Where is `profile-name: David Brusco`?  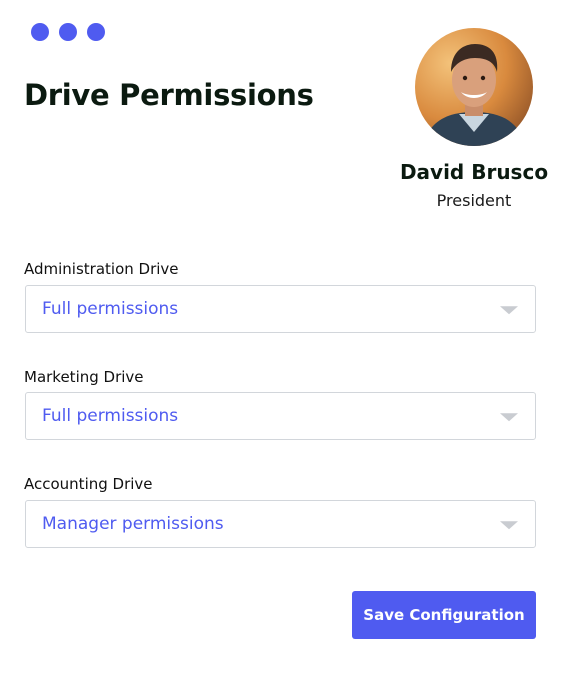
profile-name: David Brusco is located at coordinates (474, 172).